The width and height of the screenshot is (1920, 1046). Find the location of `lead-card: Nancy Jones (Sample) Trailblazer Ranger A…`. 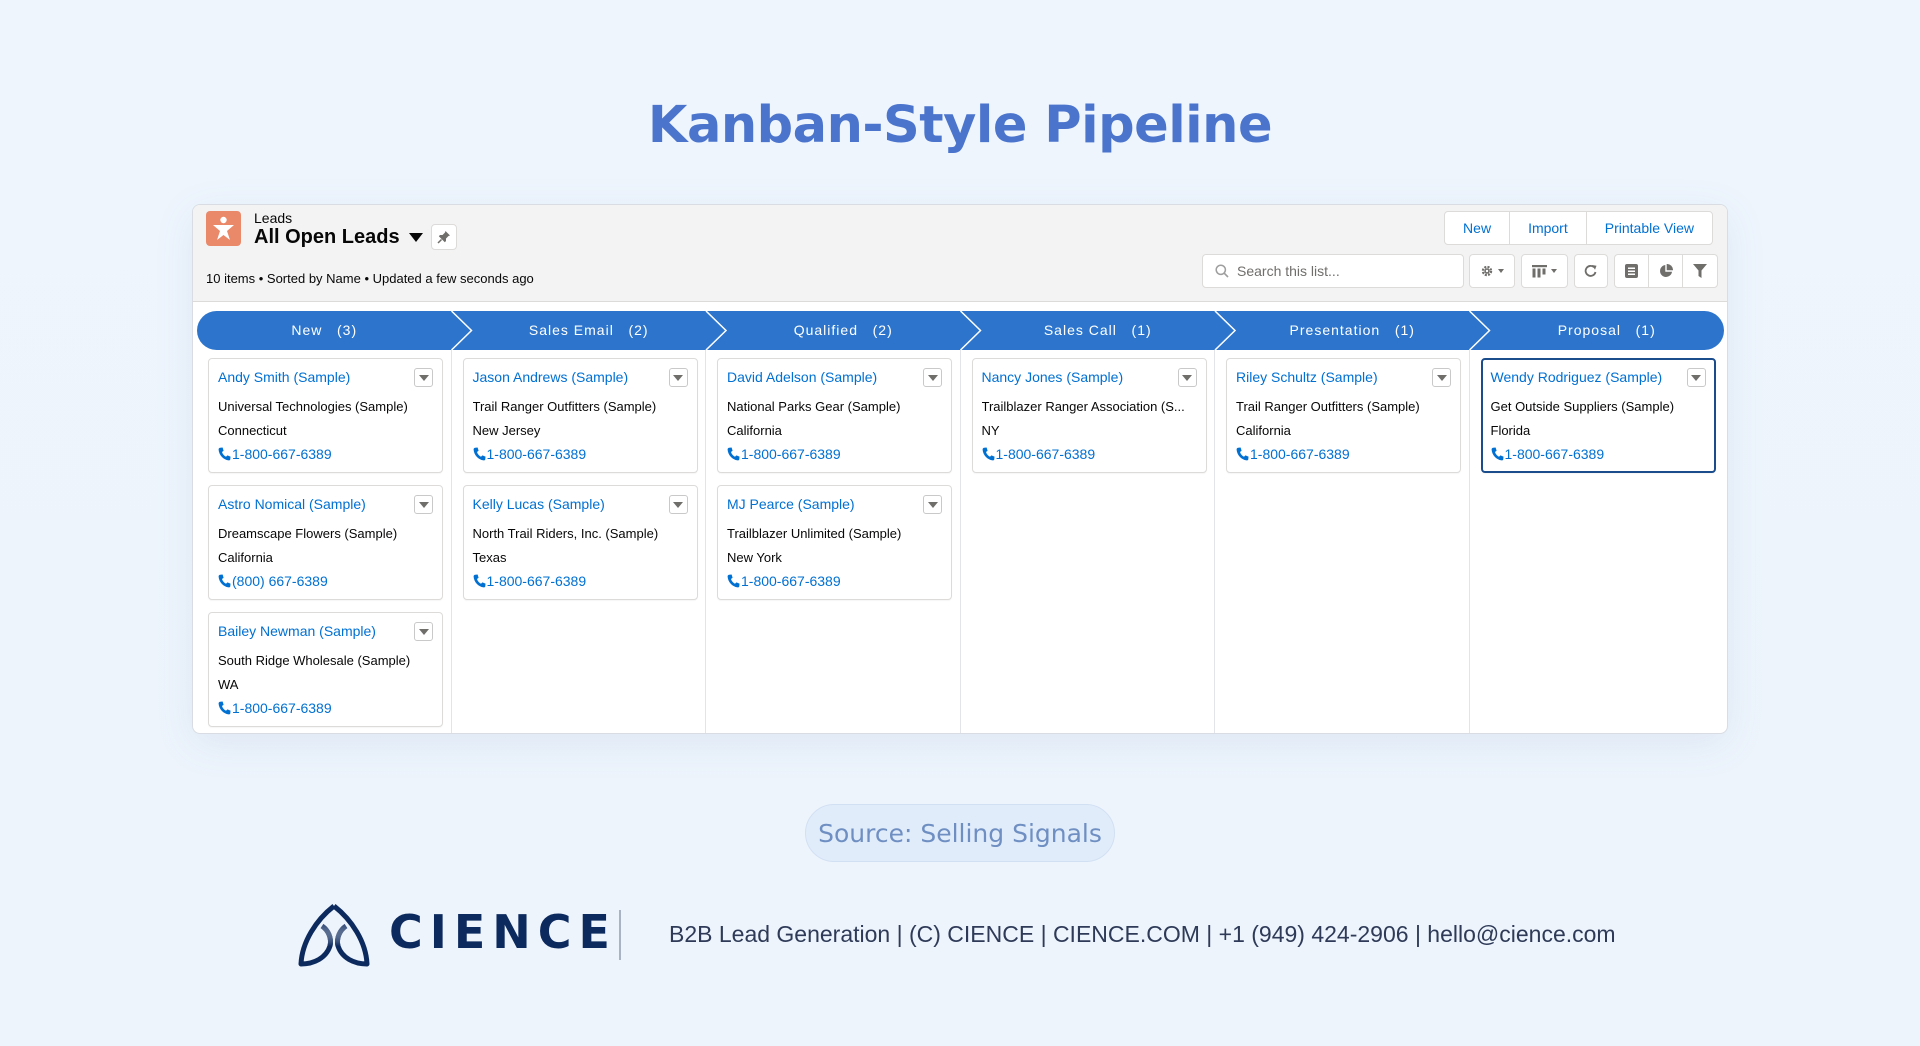

lead-card: Nancy Jones (Sample) Trailblazer Ranger A… is located at coordinates (1089, 415).